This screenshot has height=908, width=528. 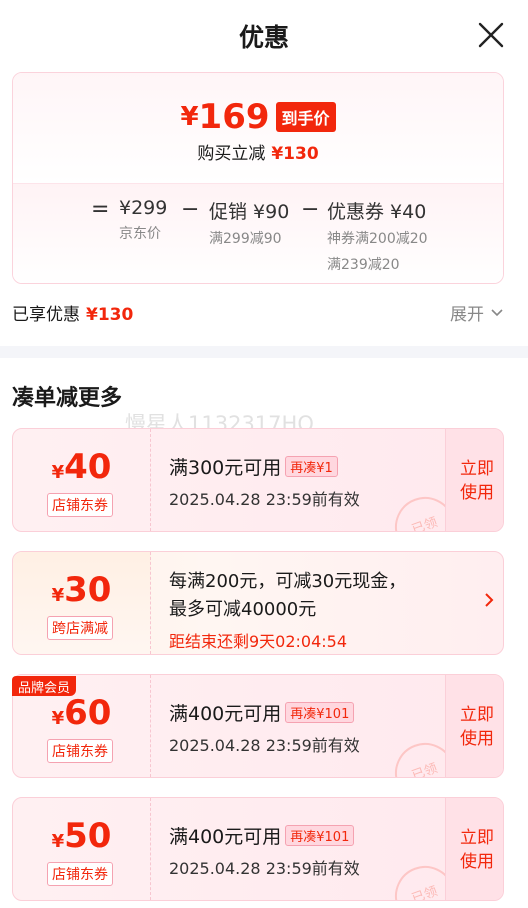 What do you see at coordinates (467, 315) in the screenshot?
I see `expand-label: 展开` at bounding box center [467, 315].